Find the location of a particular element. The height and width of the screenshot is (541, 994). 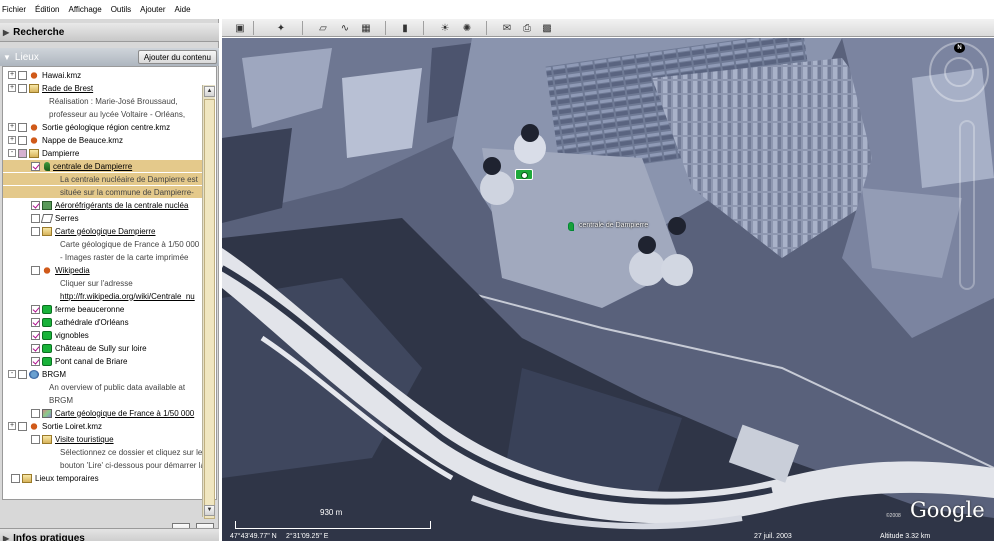

sky-icon: ✺ is located at coordinates (467, 28).